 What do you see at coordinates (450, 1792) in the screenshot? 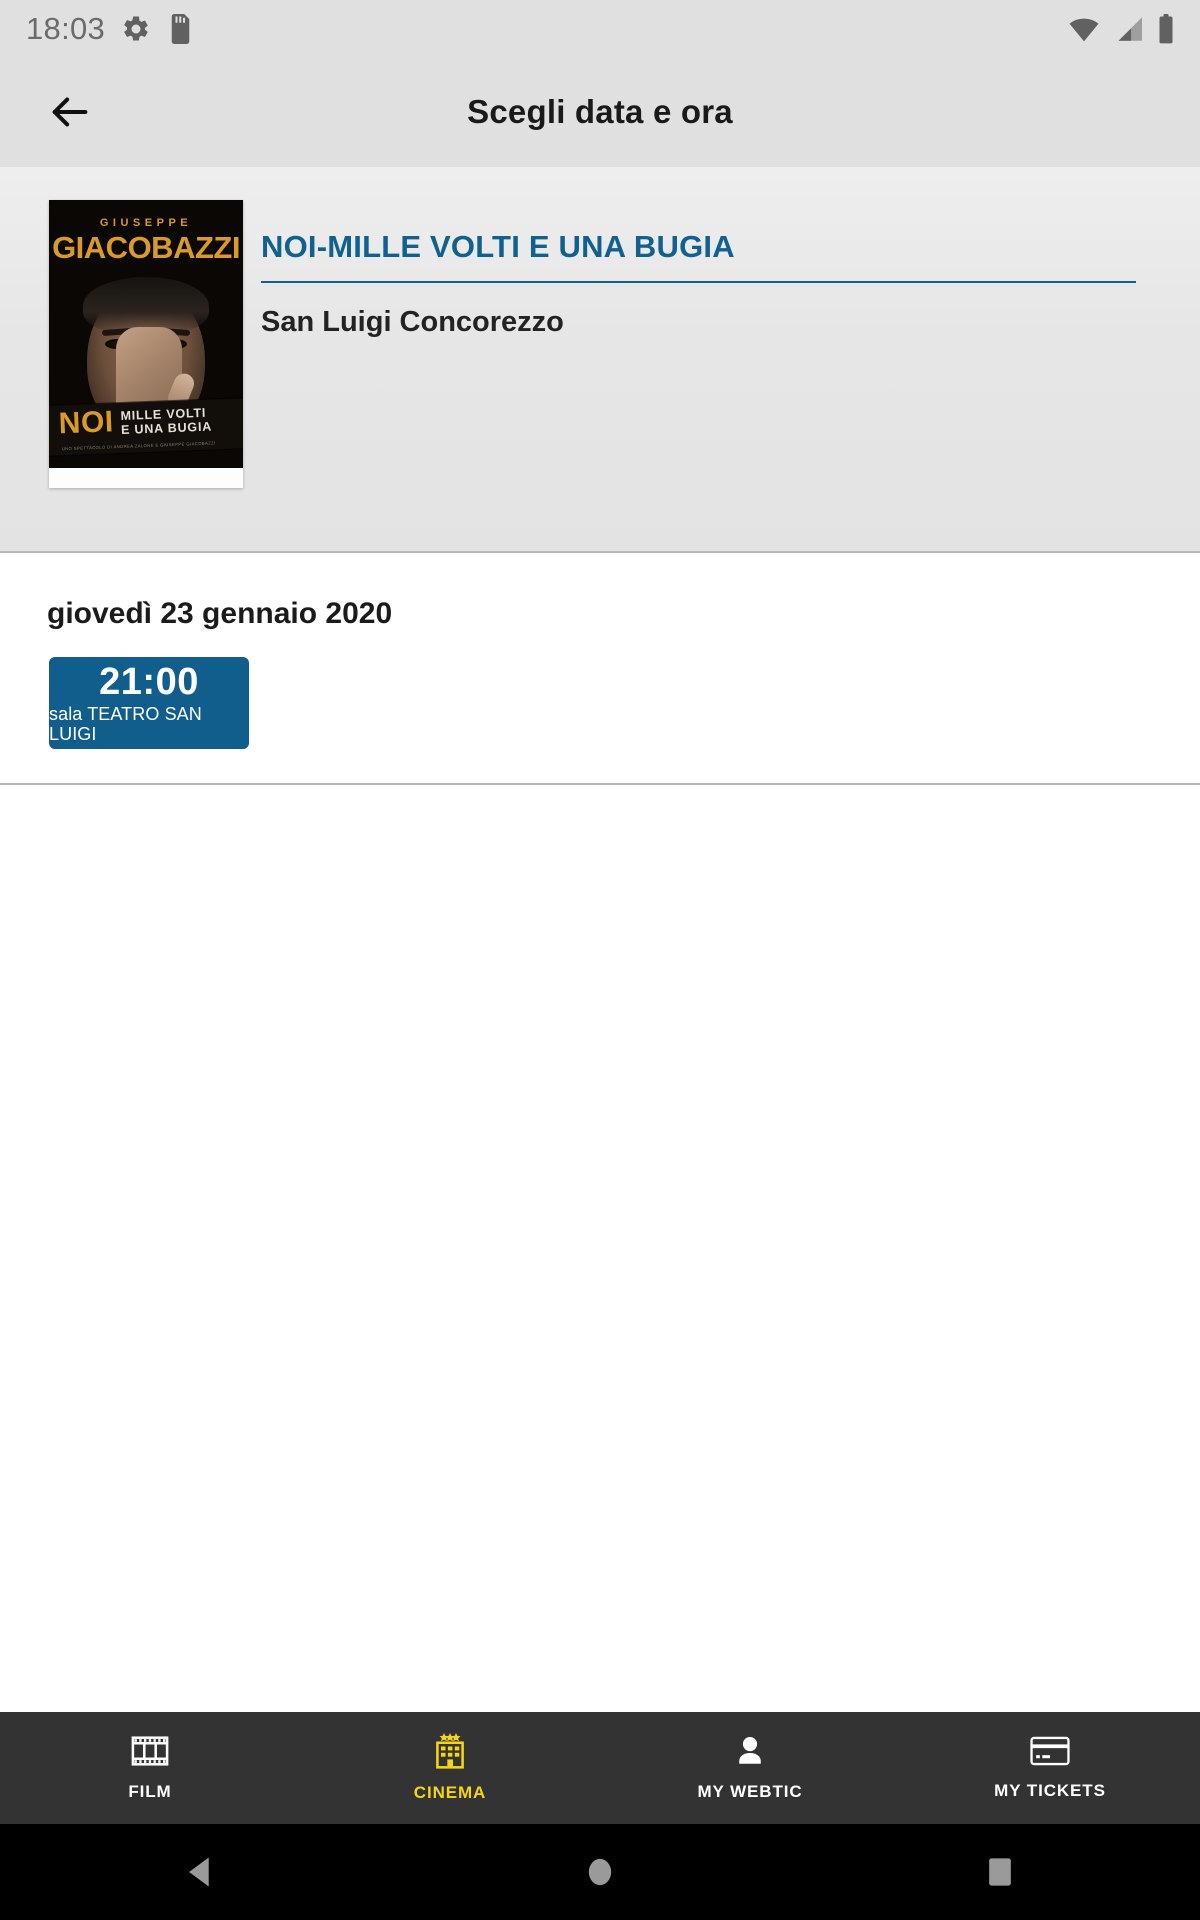
I see `tab-label-cinema: CINEMA` at bounding box center [450, 1792].